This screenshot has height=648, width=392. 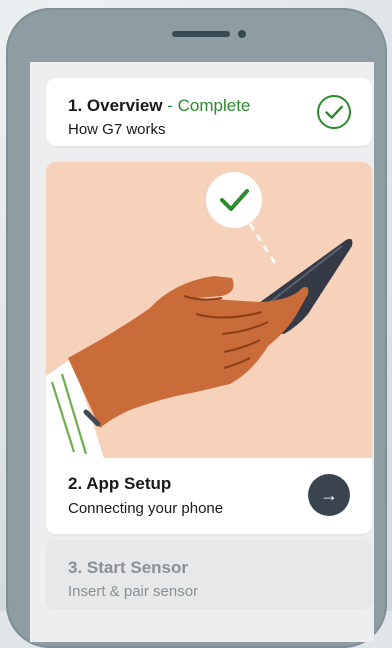 I want to click on next-step-button: →, so click(x=329, y=495).